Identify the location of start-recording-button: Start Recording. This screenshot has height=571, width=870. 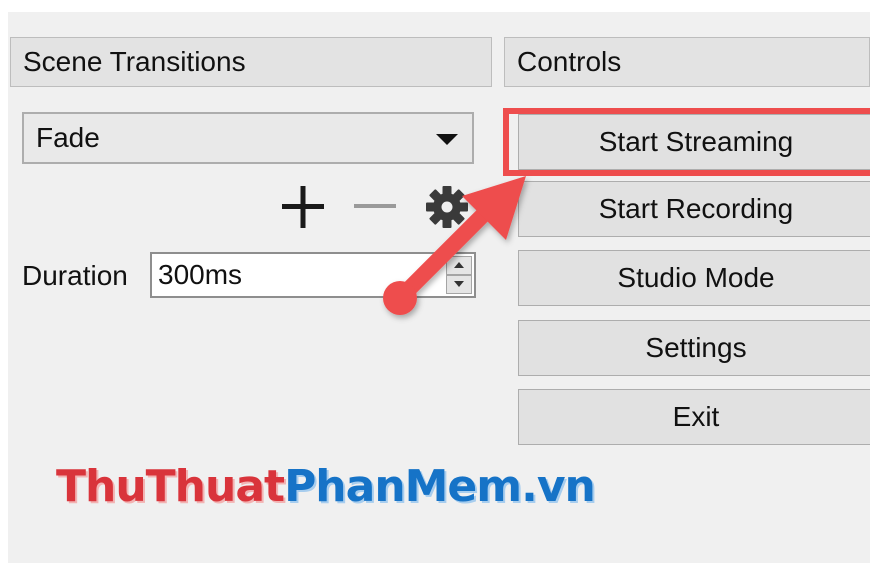
(694, 209).